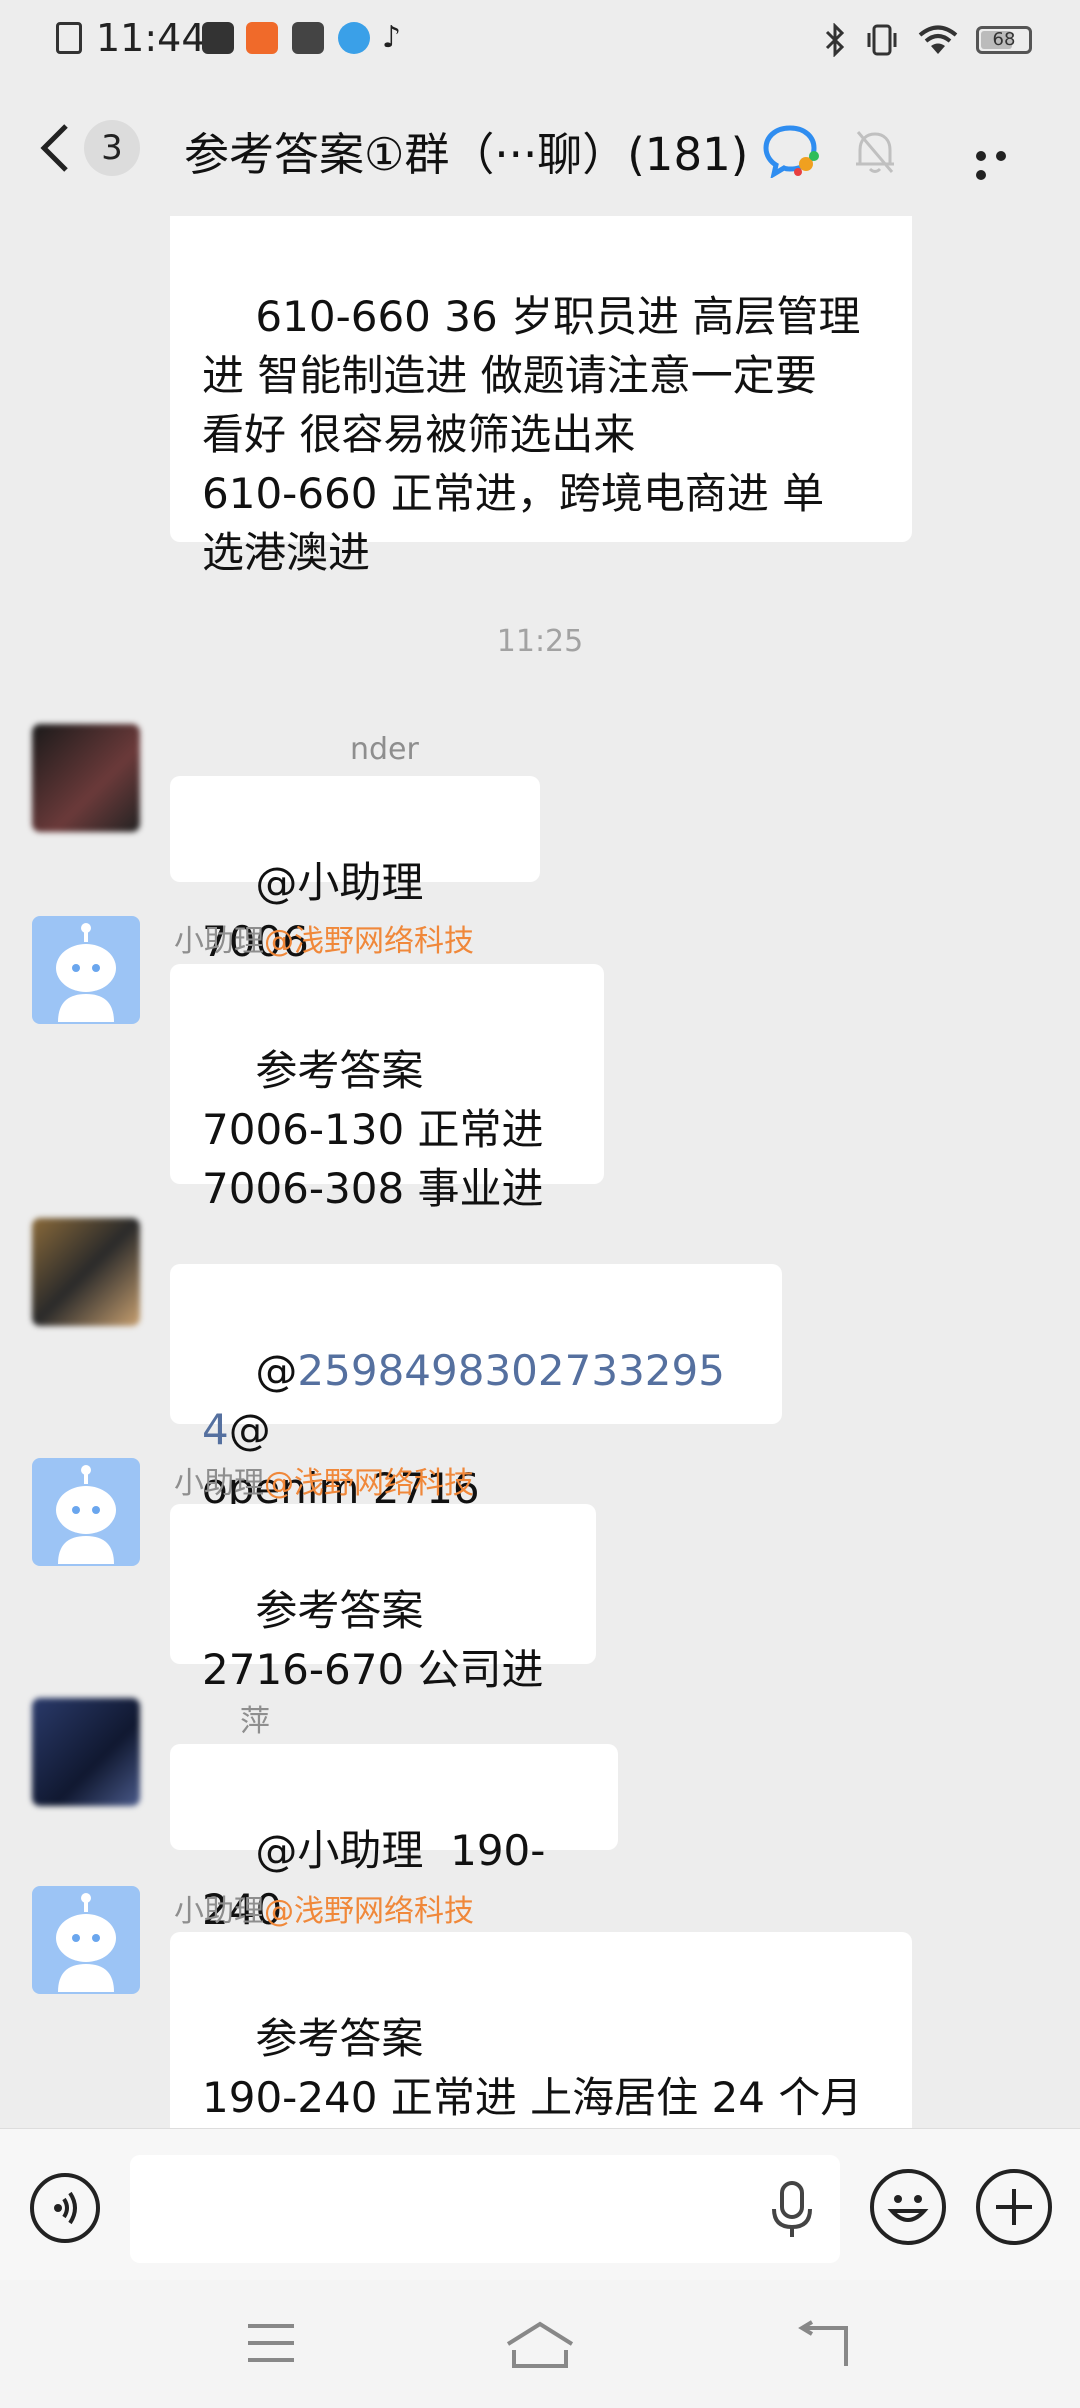  I want to click on status-time: 11:44, so click(151, 38).